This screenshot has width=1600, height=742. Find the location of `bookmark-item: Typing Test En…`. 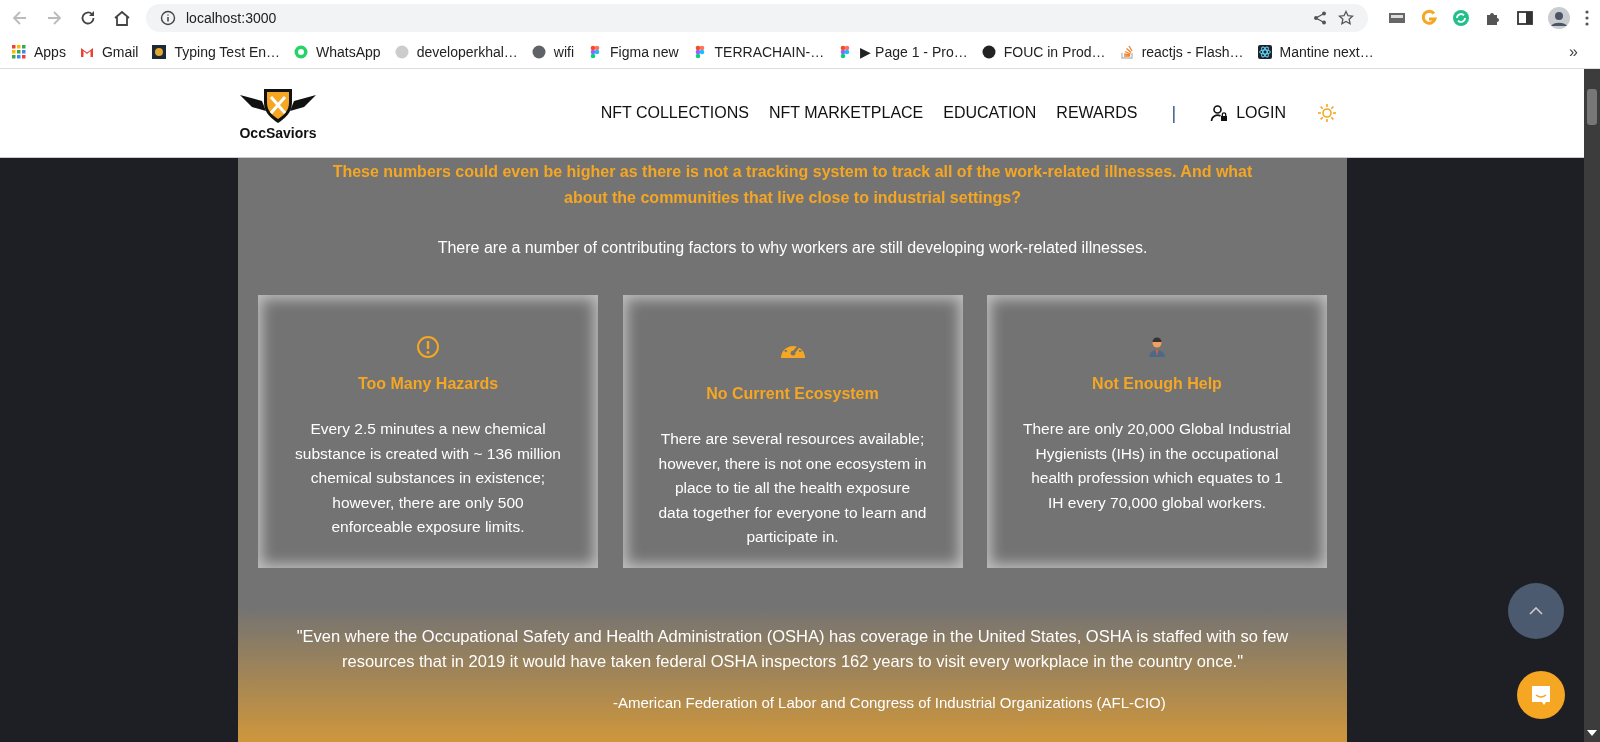

bookmark-item: Typing Test En… is located at coordinates (216, 51).